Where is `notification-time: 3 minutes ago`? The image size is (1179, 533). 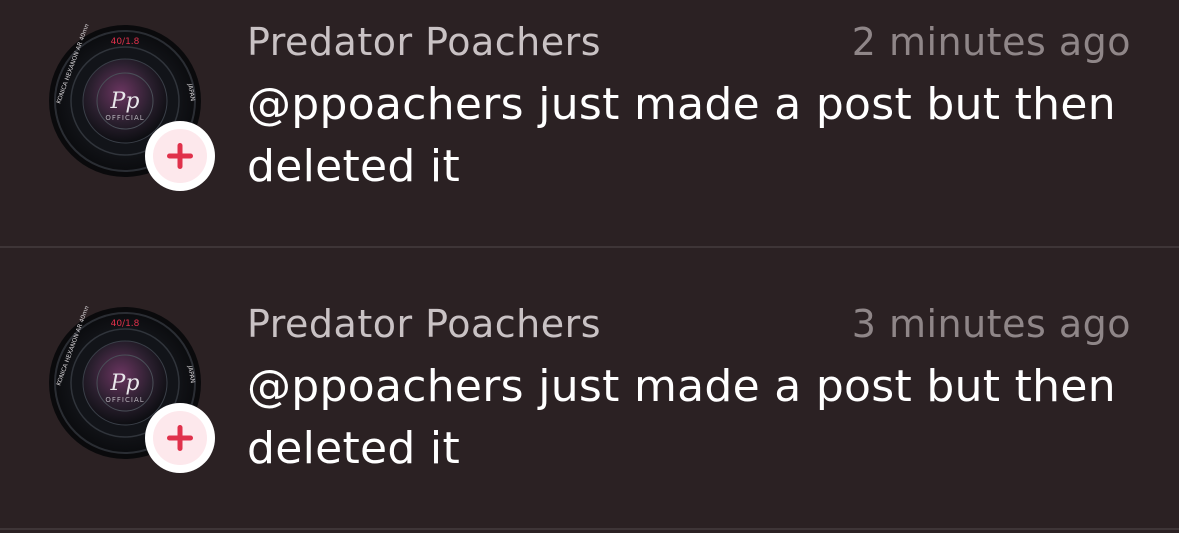
notification-time: 3 minutes ago is located at coordinates (991, 324).